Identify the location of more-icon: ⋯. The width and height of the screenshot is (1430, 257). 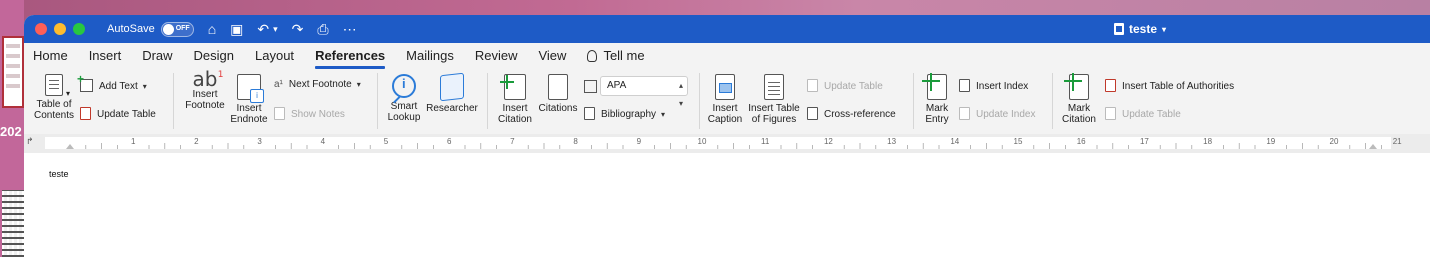
(350, 29).